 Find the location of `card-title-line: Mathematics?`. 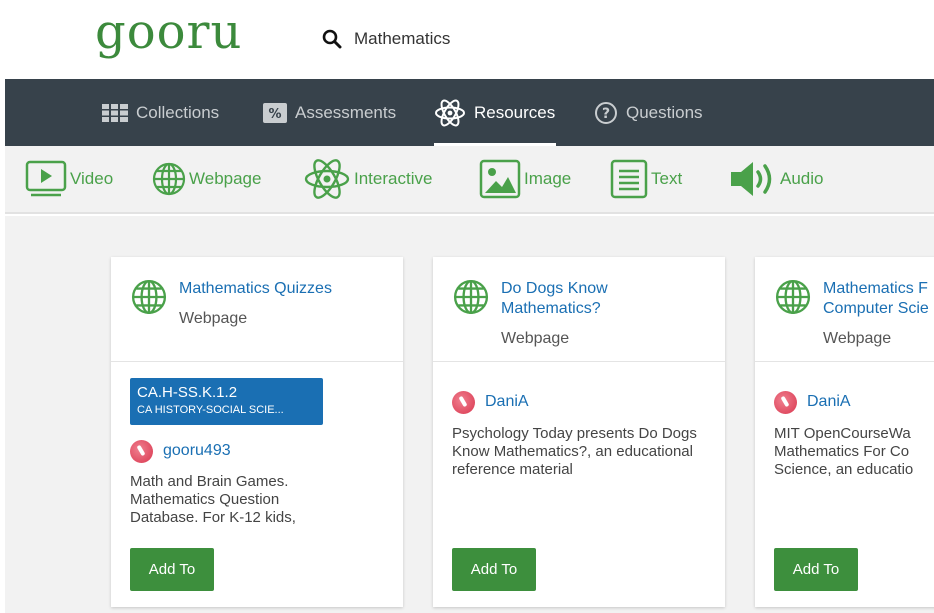

card-title-line: Mathematics? is located at coordinates (606, 309).